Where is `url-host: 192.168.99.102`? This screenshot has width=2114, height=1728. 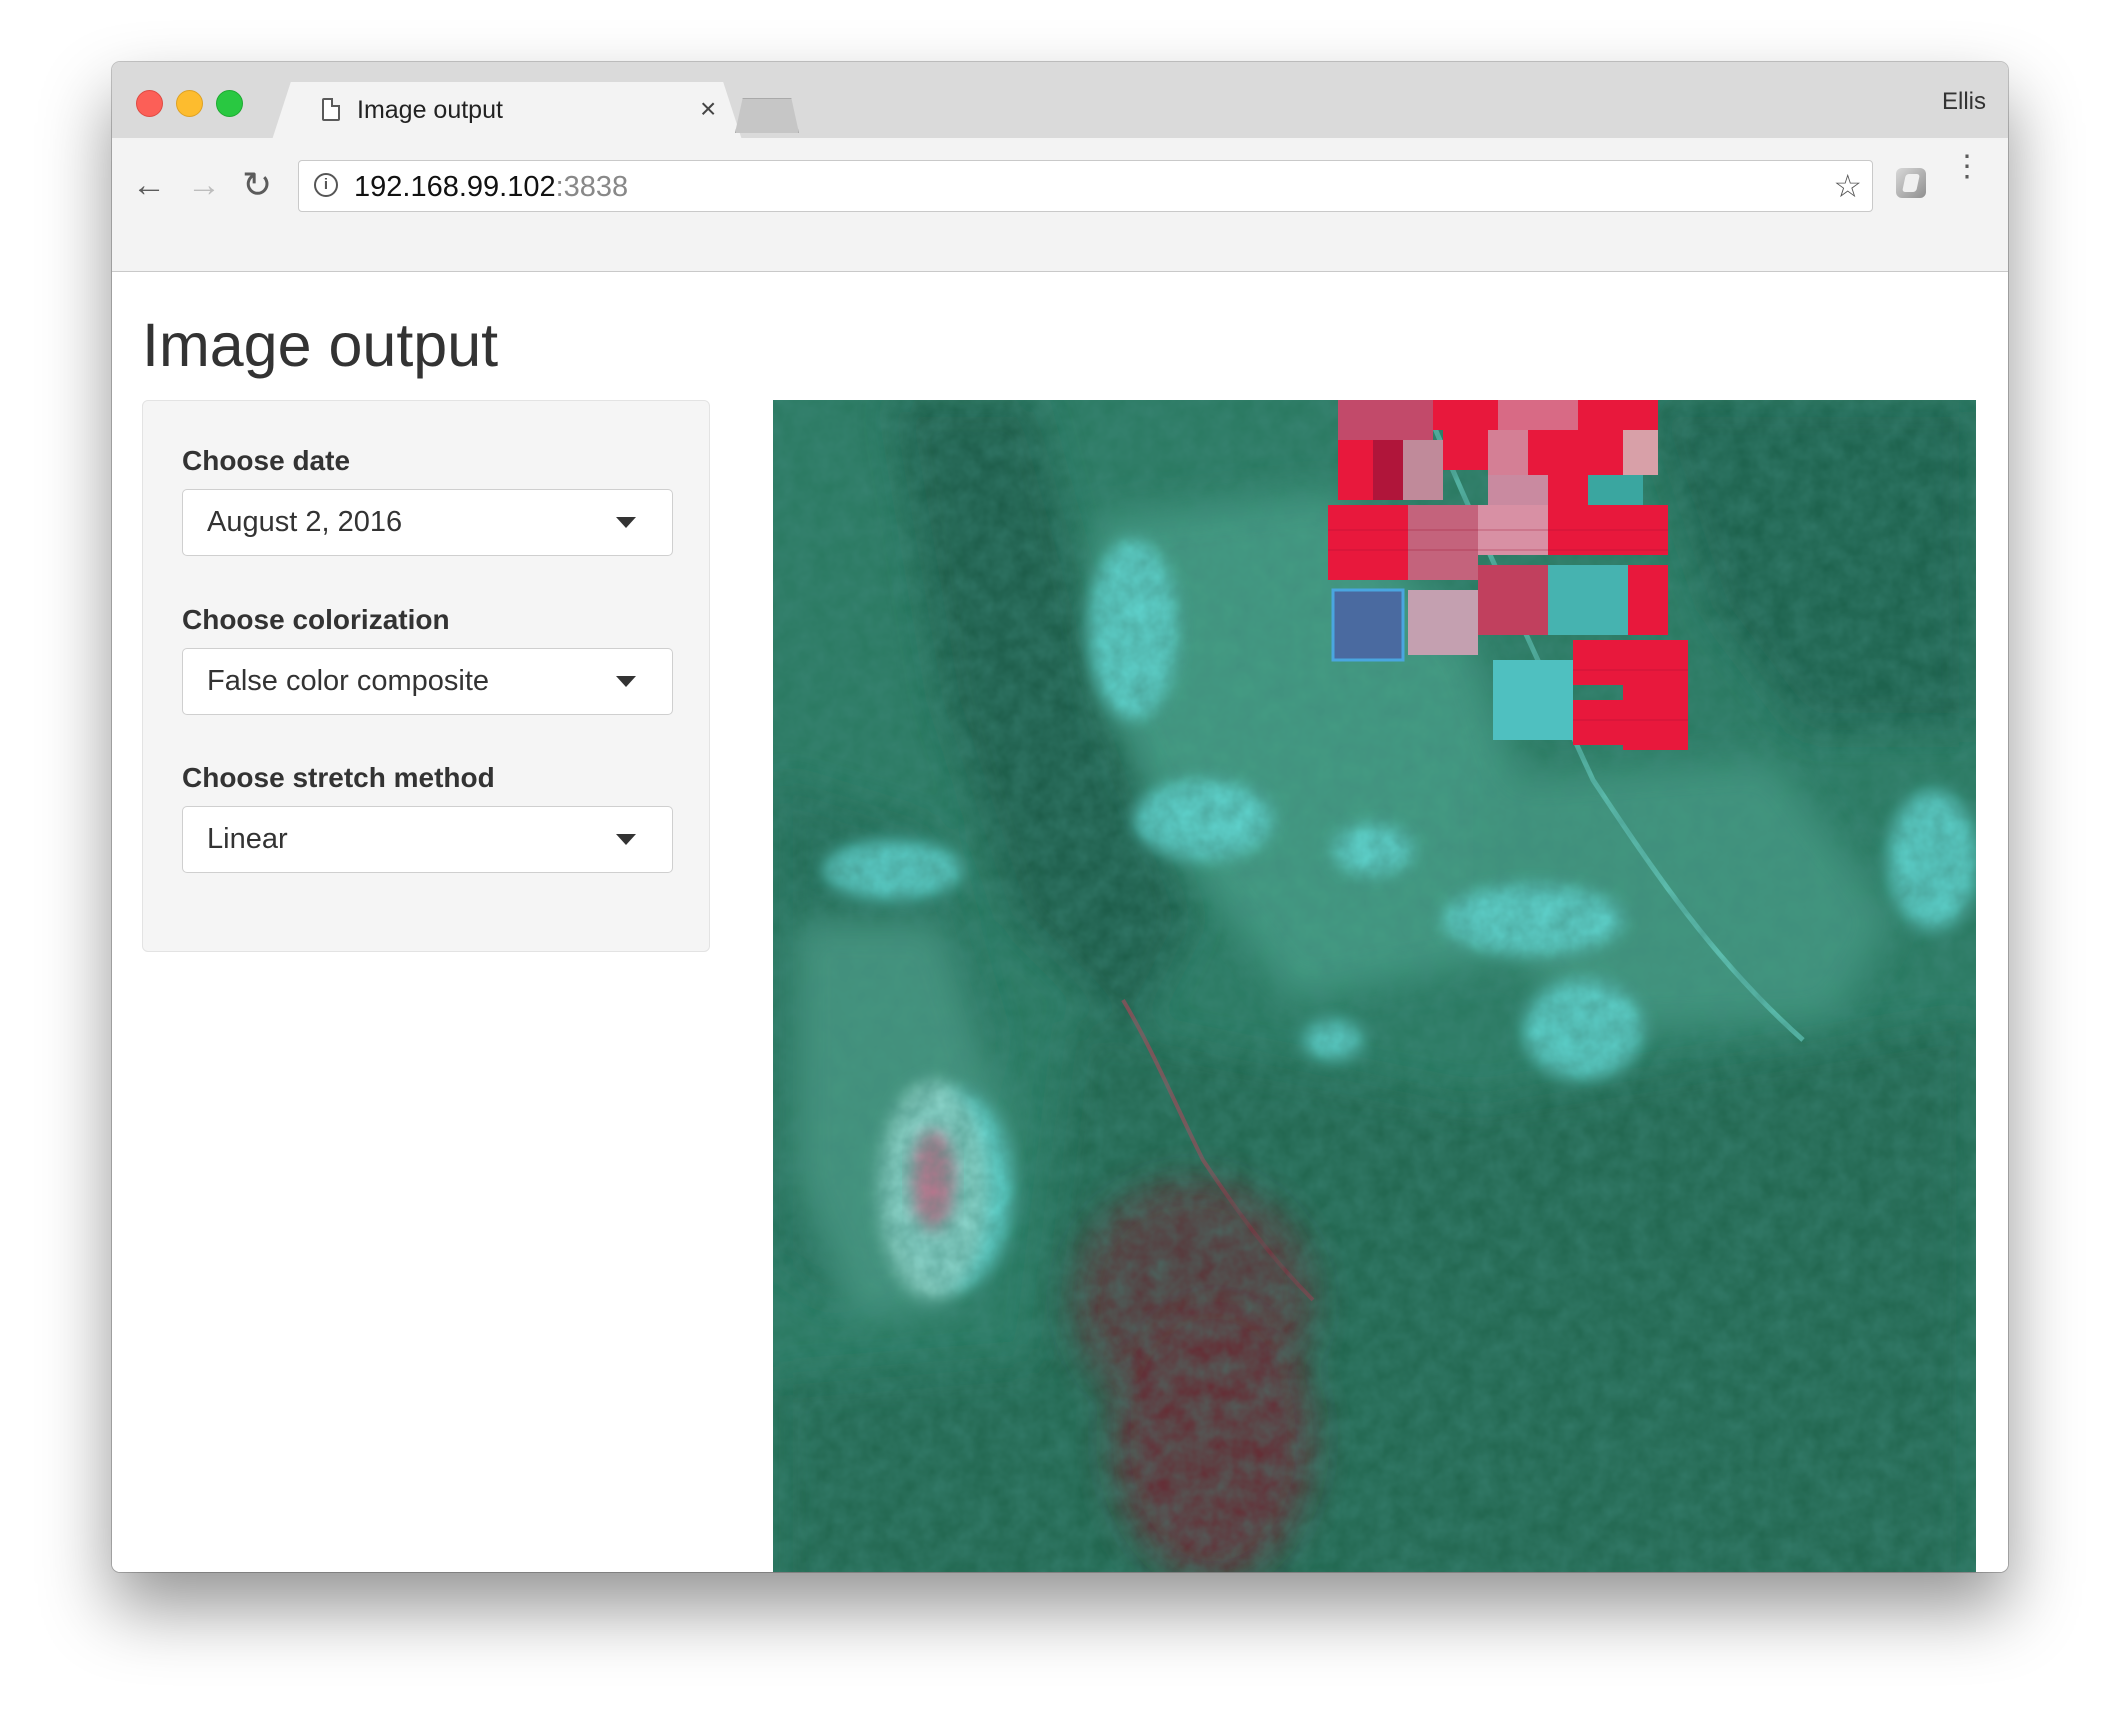 url-host: 192.168.99.102 is located at coordinates (455, 187).